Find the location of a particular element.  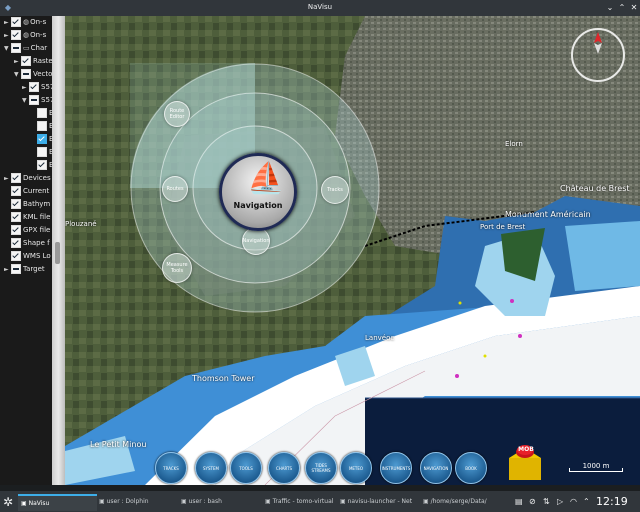

taskbar-task: ▣ navisu-launcher - Net is located at coordinates (379, 501).